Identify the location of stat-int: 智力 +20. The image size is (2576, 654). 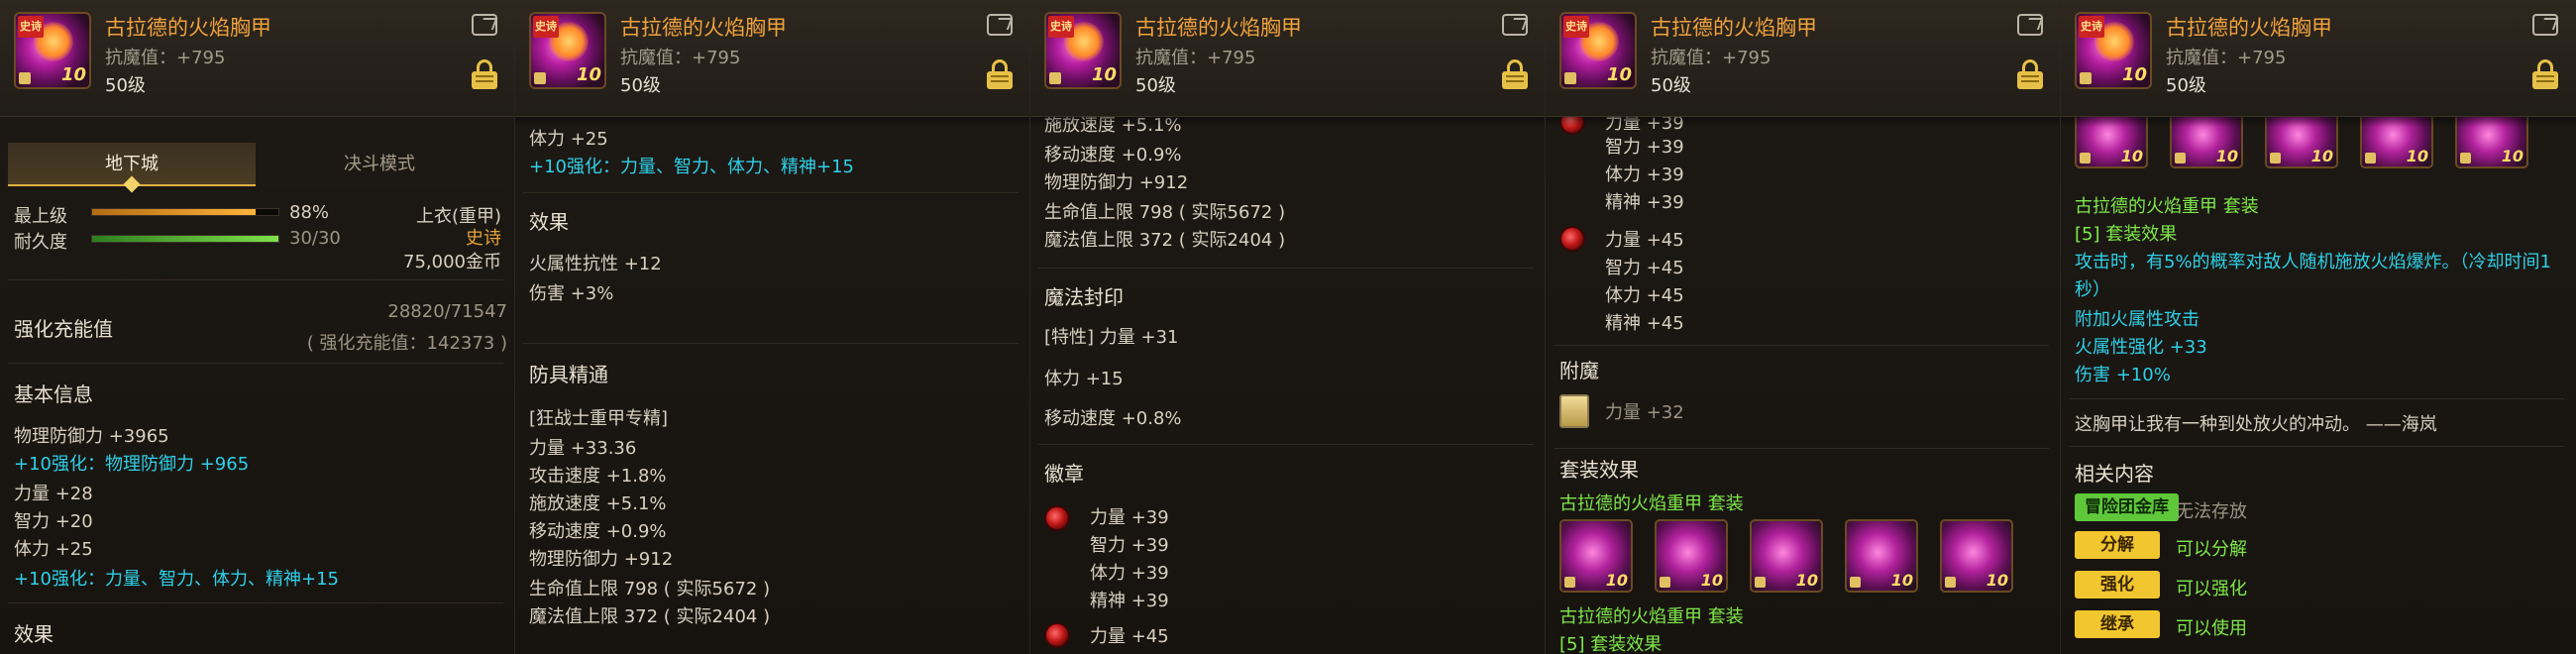
(53, 521).